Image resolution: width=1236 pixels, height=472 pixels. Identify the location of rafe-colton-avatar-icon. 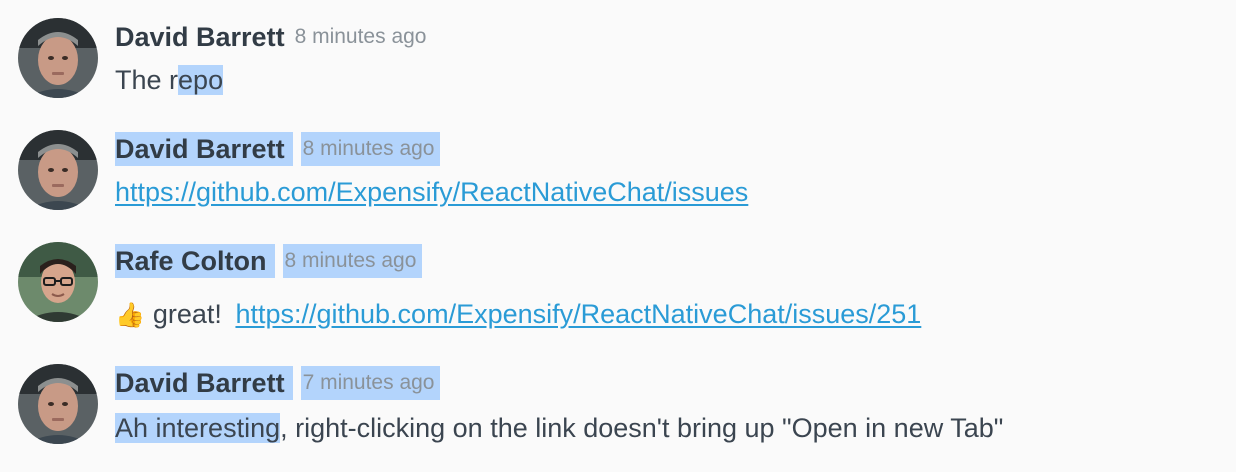
(58, 282).